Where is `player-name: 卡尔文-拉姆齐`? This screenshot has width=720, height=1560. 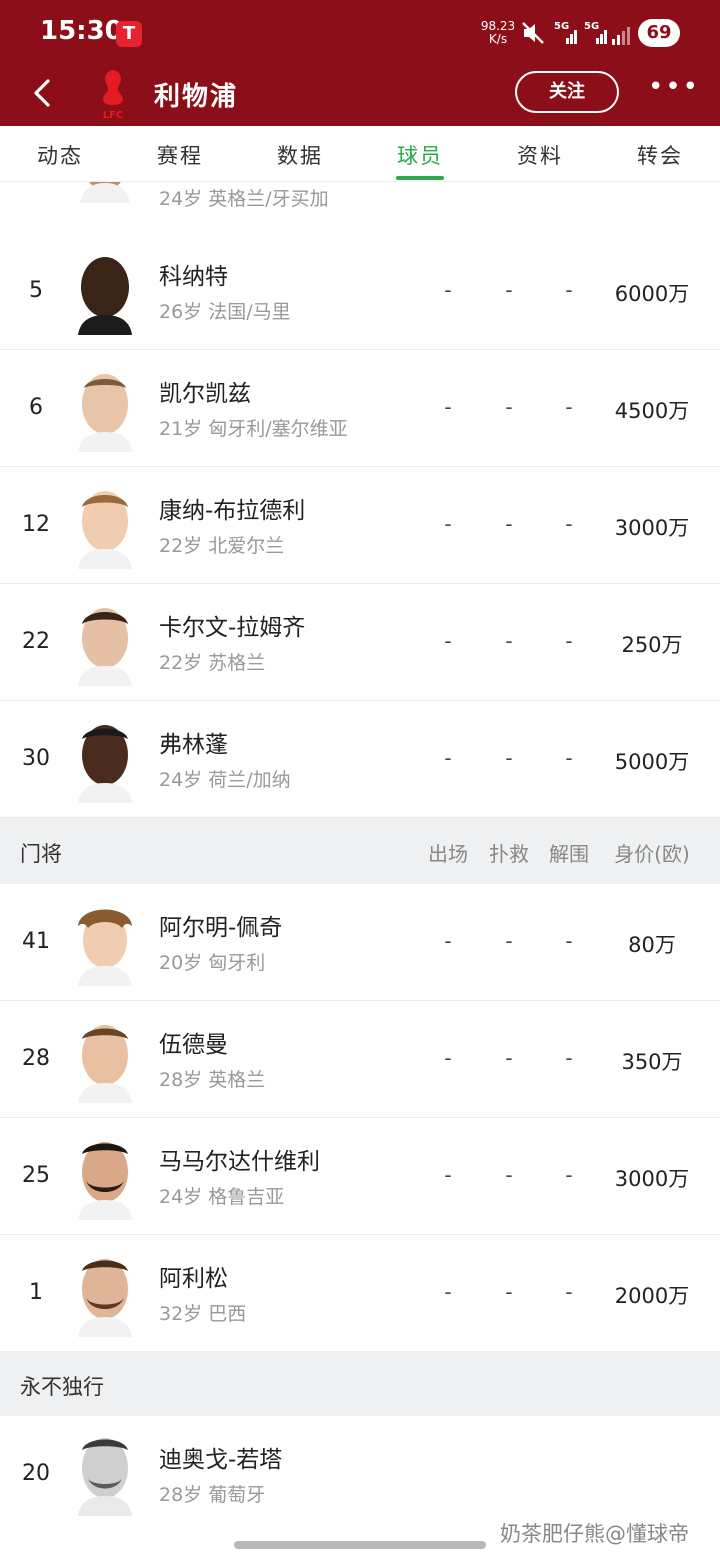
player-name: 卡尔文-拉姆齐 is located at coordinates (232, 628).